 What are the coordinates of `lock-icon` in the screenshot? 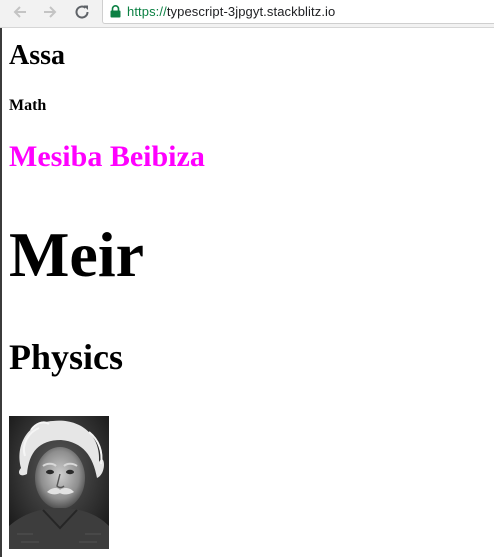 It's located at (115, 12).